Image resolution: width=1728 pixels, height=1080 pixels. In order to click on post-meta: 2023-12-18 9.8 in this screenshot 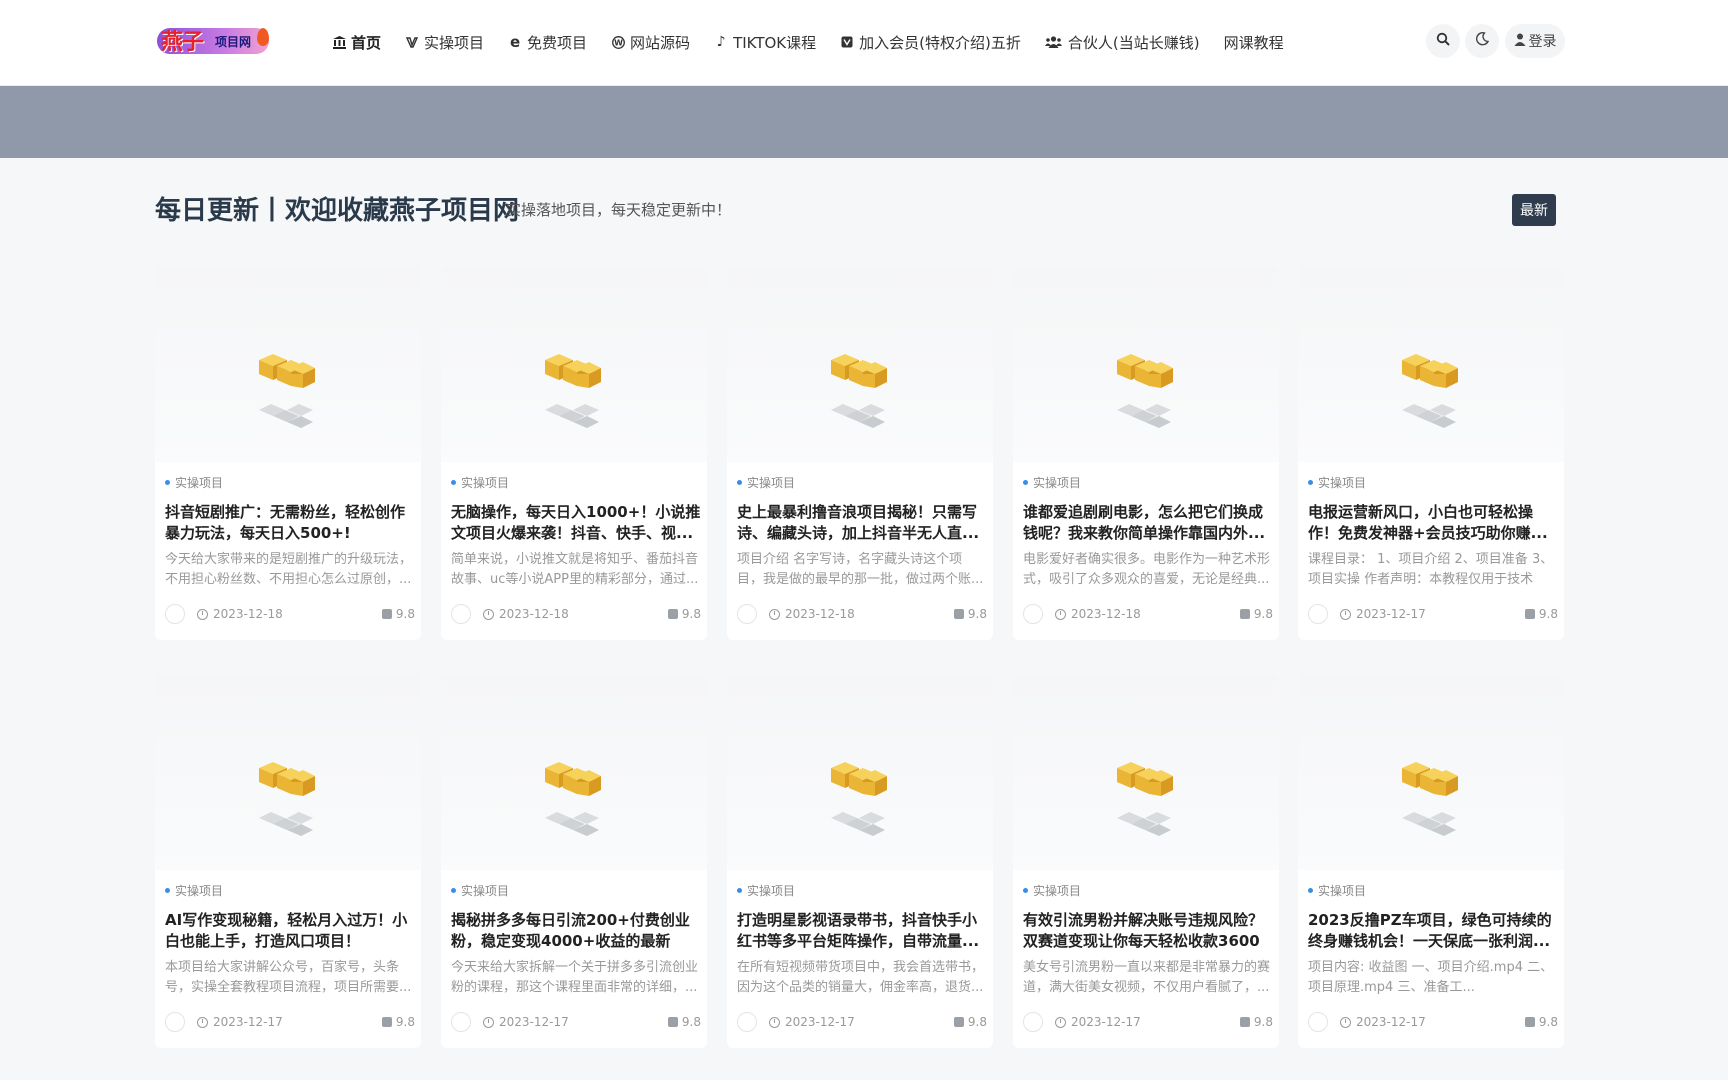, I will do `click(862, 614)`.